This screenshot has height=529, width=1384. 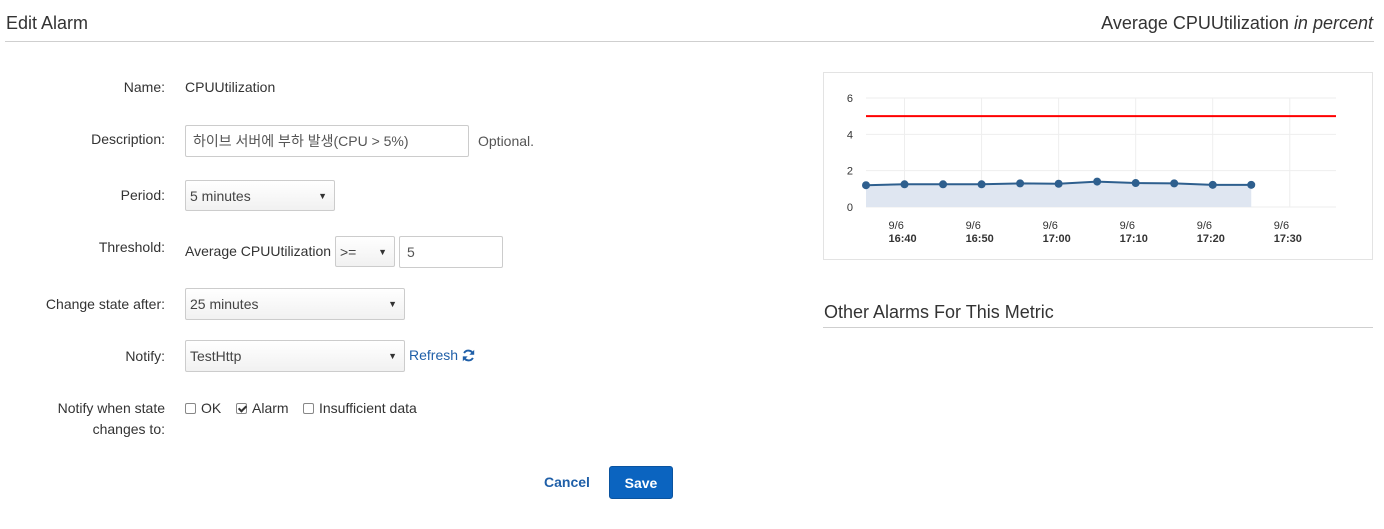 I want to click on description-label: Description:, so click(x=128, y=139).